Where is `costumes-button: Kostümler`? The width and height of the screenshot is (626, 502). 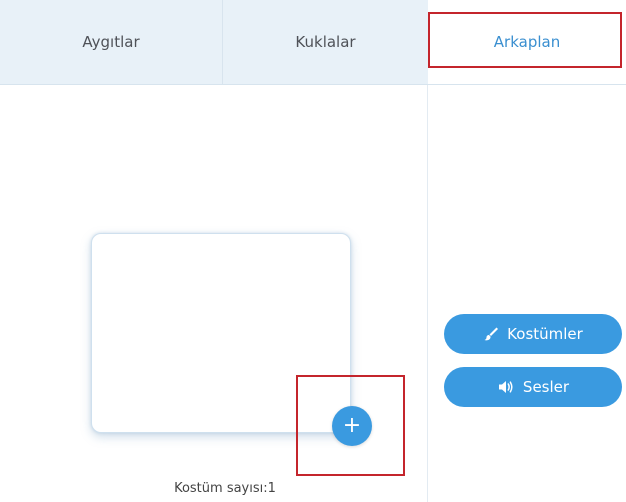 costumes-button: Kostümler is located at coordinates (533, 334).